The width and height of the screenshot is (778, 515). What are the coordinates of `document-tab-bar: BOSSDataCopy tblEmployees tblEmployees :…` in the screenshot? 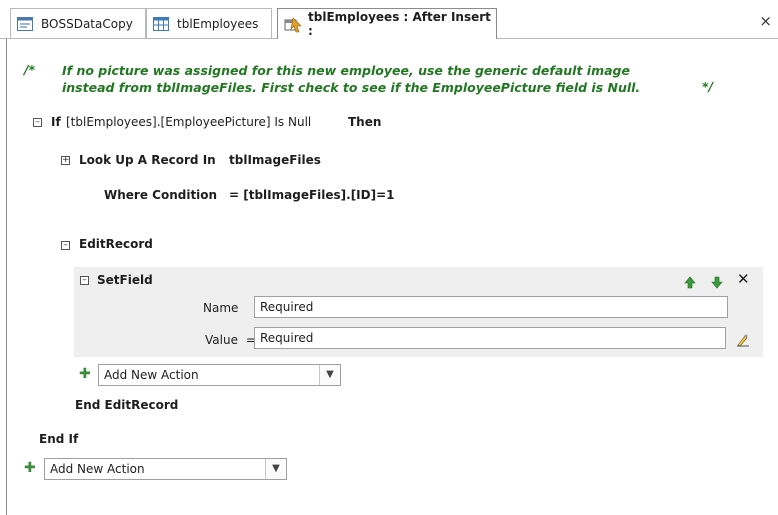 It's located at (389, 20).